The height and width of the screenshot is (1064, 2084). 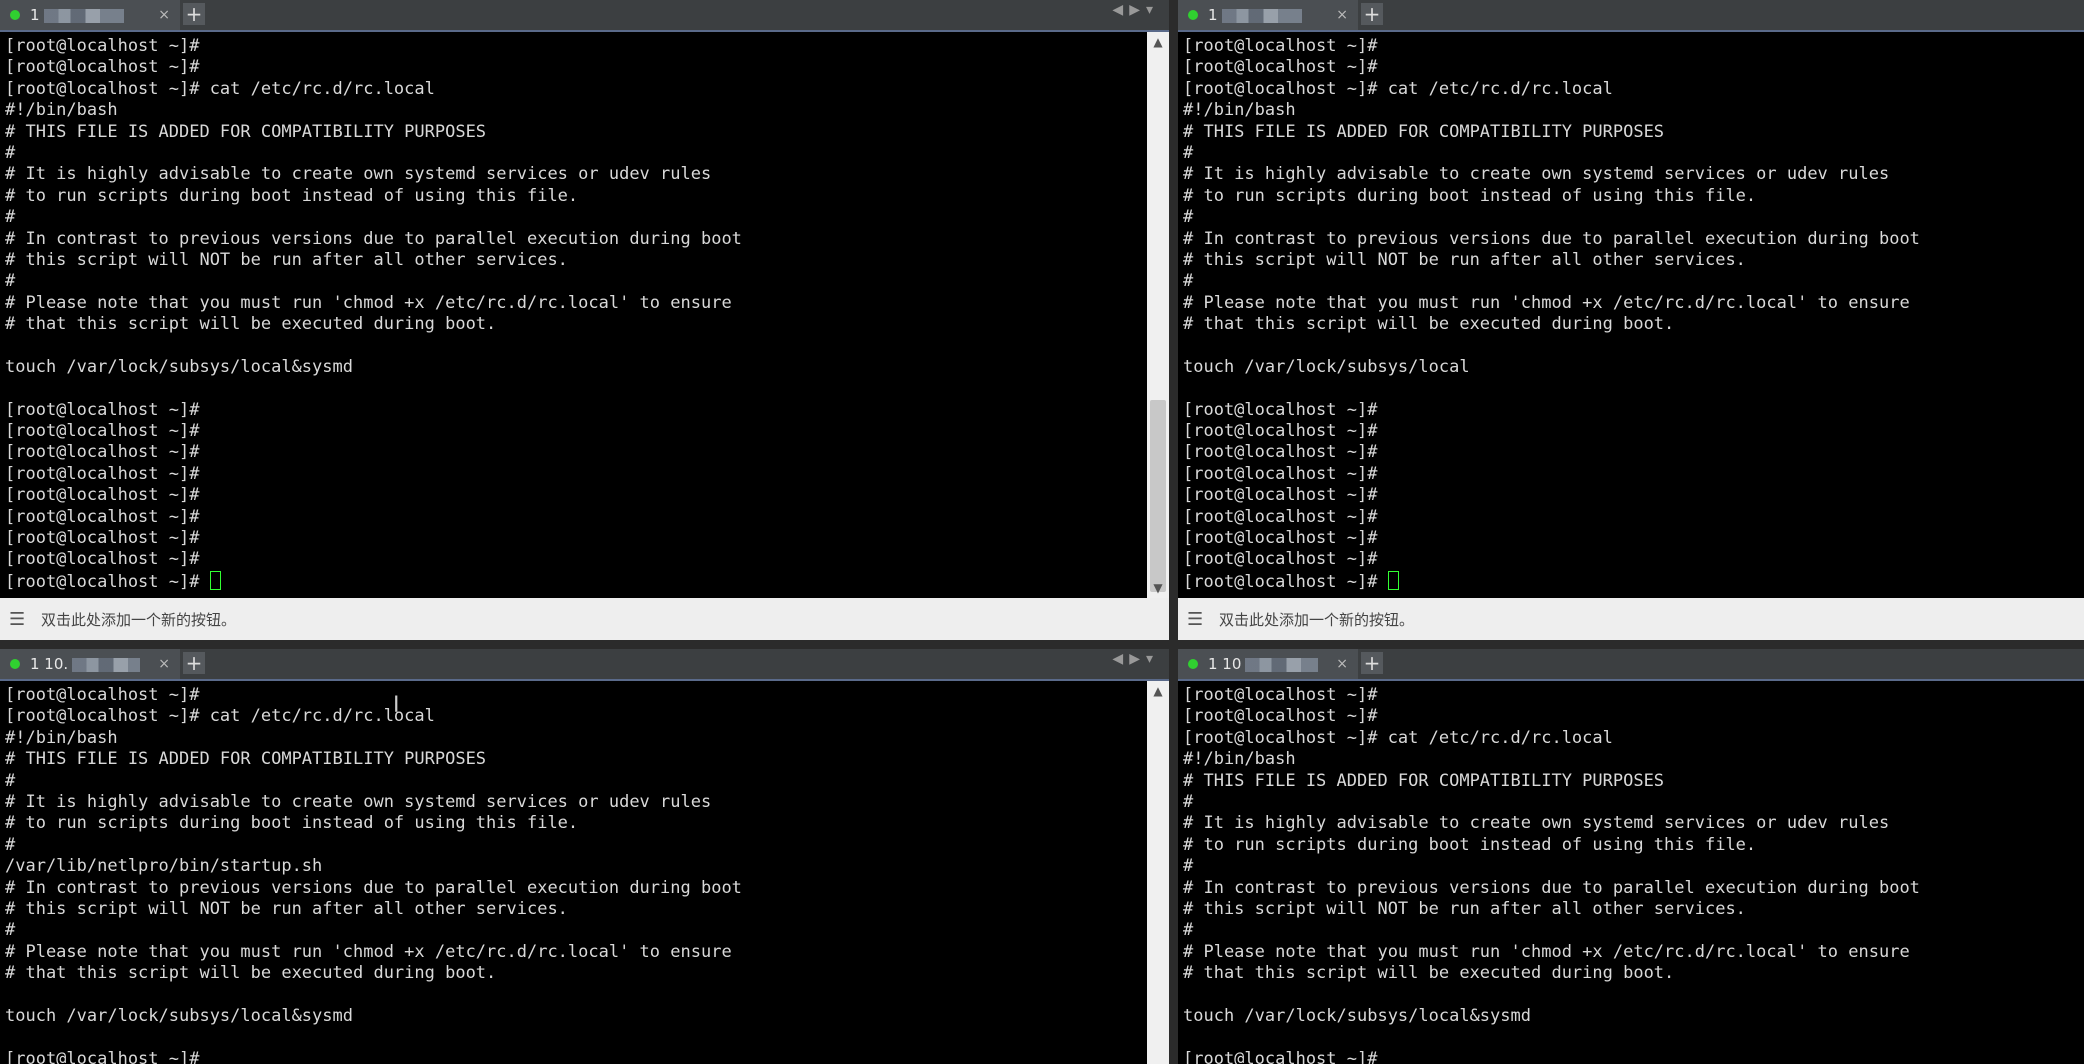 I want to click on terminal-scrollbar: ▲ ▼, so click(x=1158, y=315).